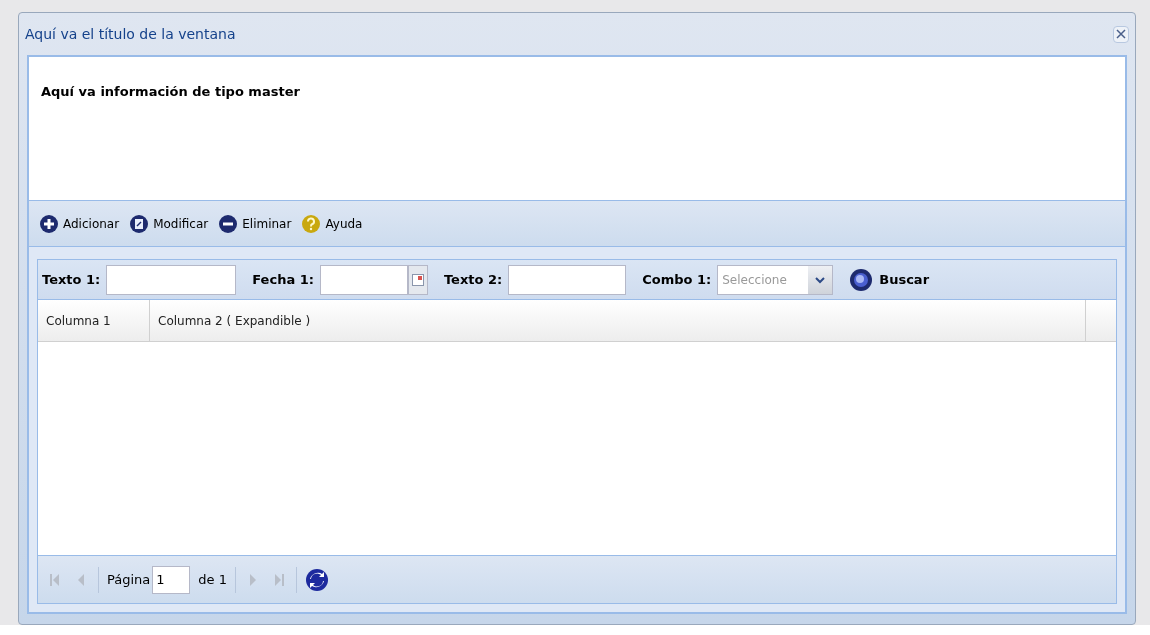 This screenshot has width=1150, height=635. Describe the element at coordinates (79, 223) in the screenshot. I see `toolbar-button: Adicionar` at that location.